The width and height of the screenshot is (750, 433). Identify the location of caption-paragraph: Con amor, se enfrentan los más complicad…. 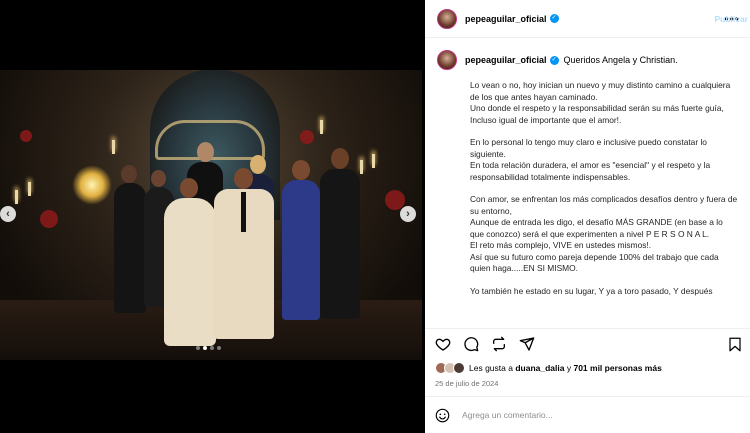
(604, 233).